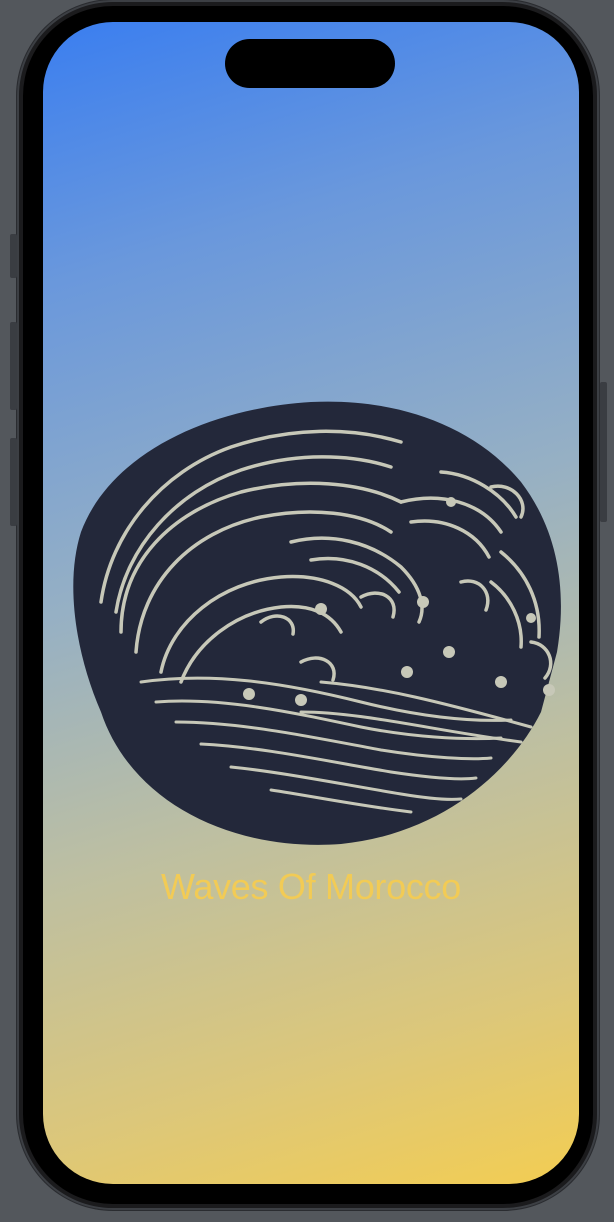 The image size is (614, 1222). What do you see at coordinates (13, 482) in the screenshot?
I see `volume-down-button` at bounding box center [13, 482].